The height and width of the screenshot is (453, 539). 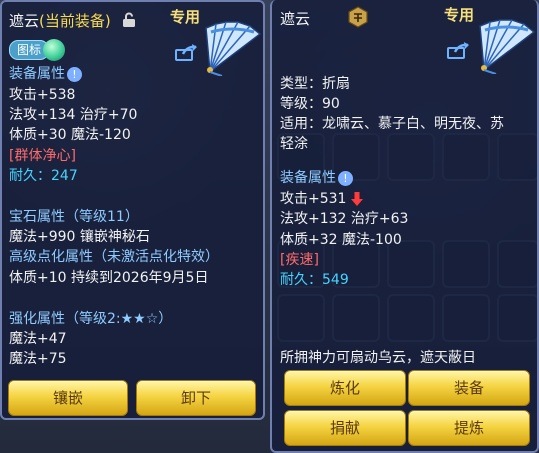 I want to click on equipped-tag: (当前装备), so click(x=75, y=21).